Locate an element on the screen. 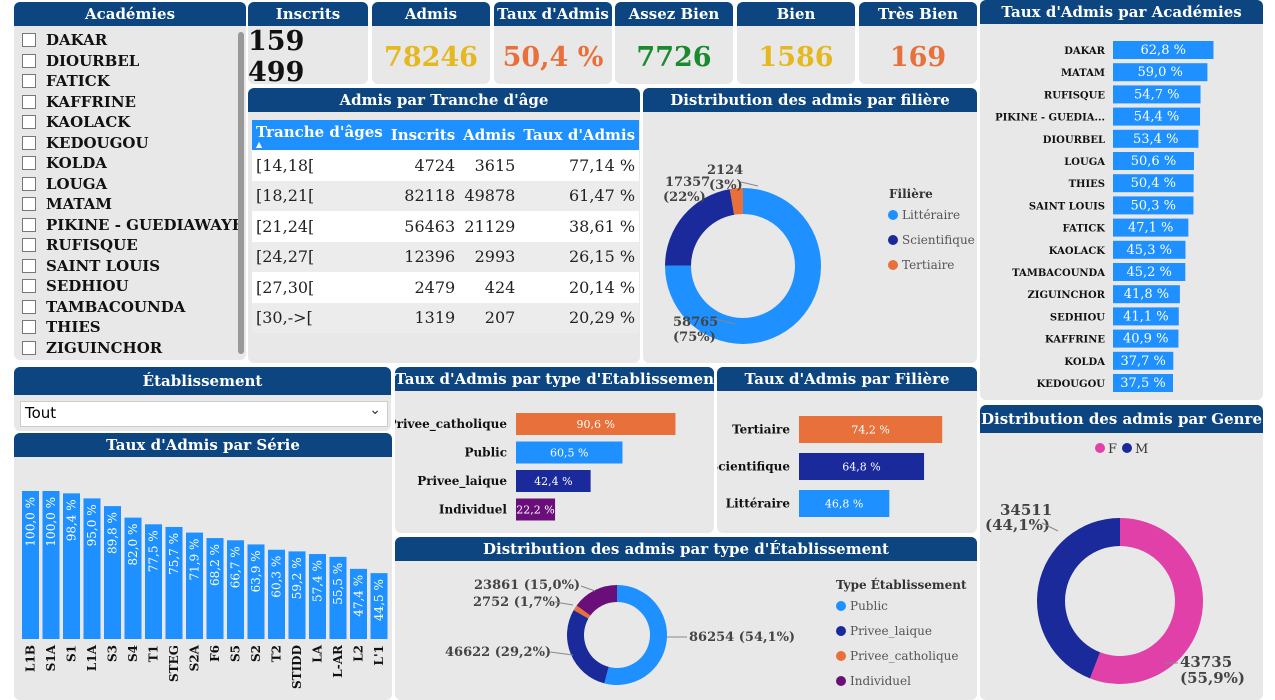  bar-category-label: Individuel is located at coordinates (473, 510).